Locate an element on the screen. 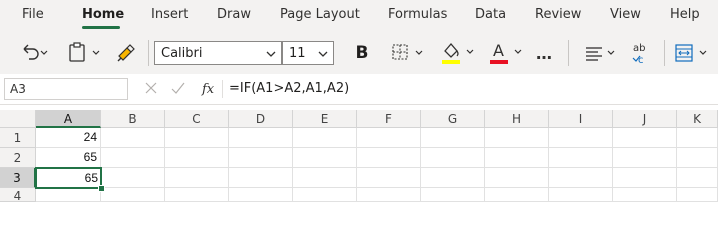  cell-i1 is located at coordinates (581, 138).